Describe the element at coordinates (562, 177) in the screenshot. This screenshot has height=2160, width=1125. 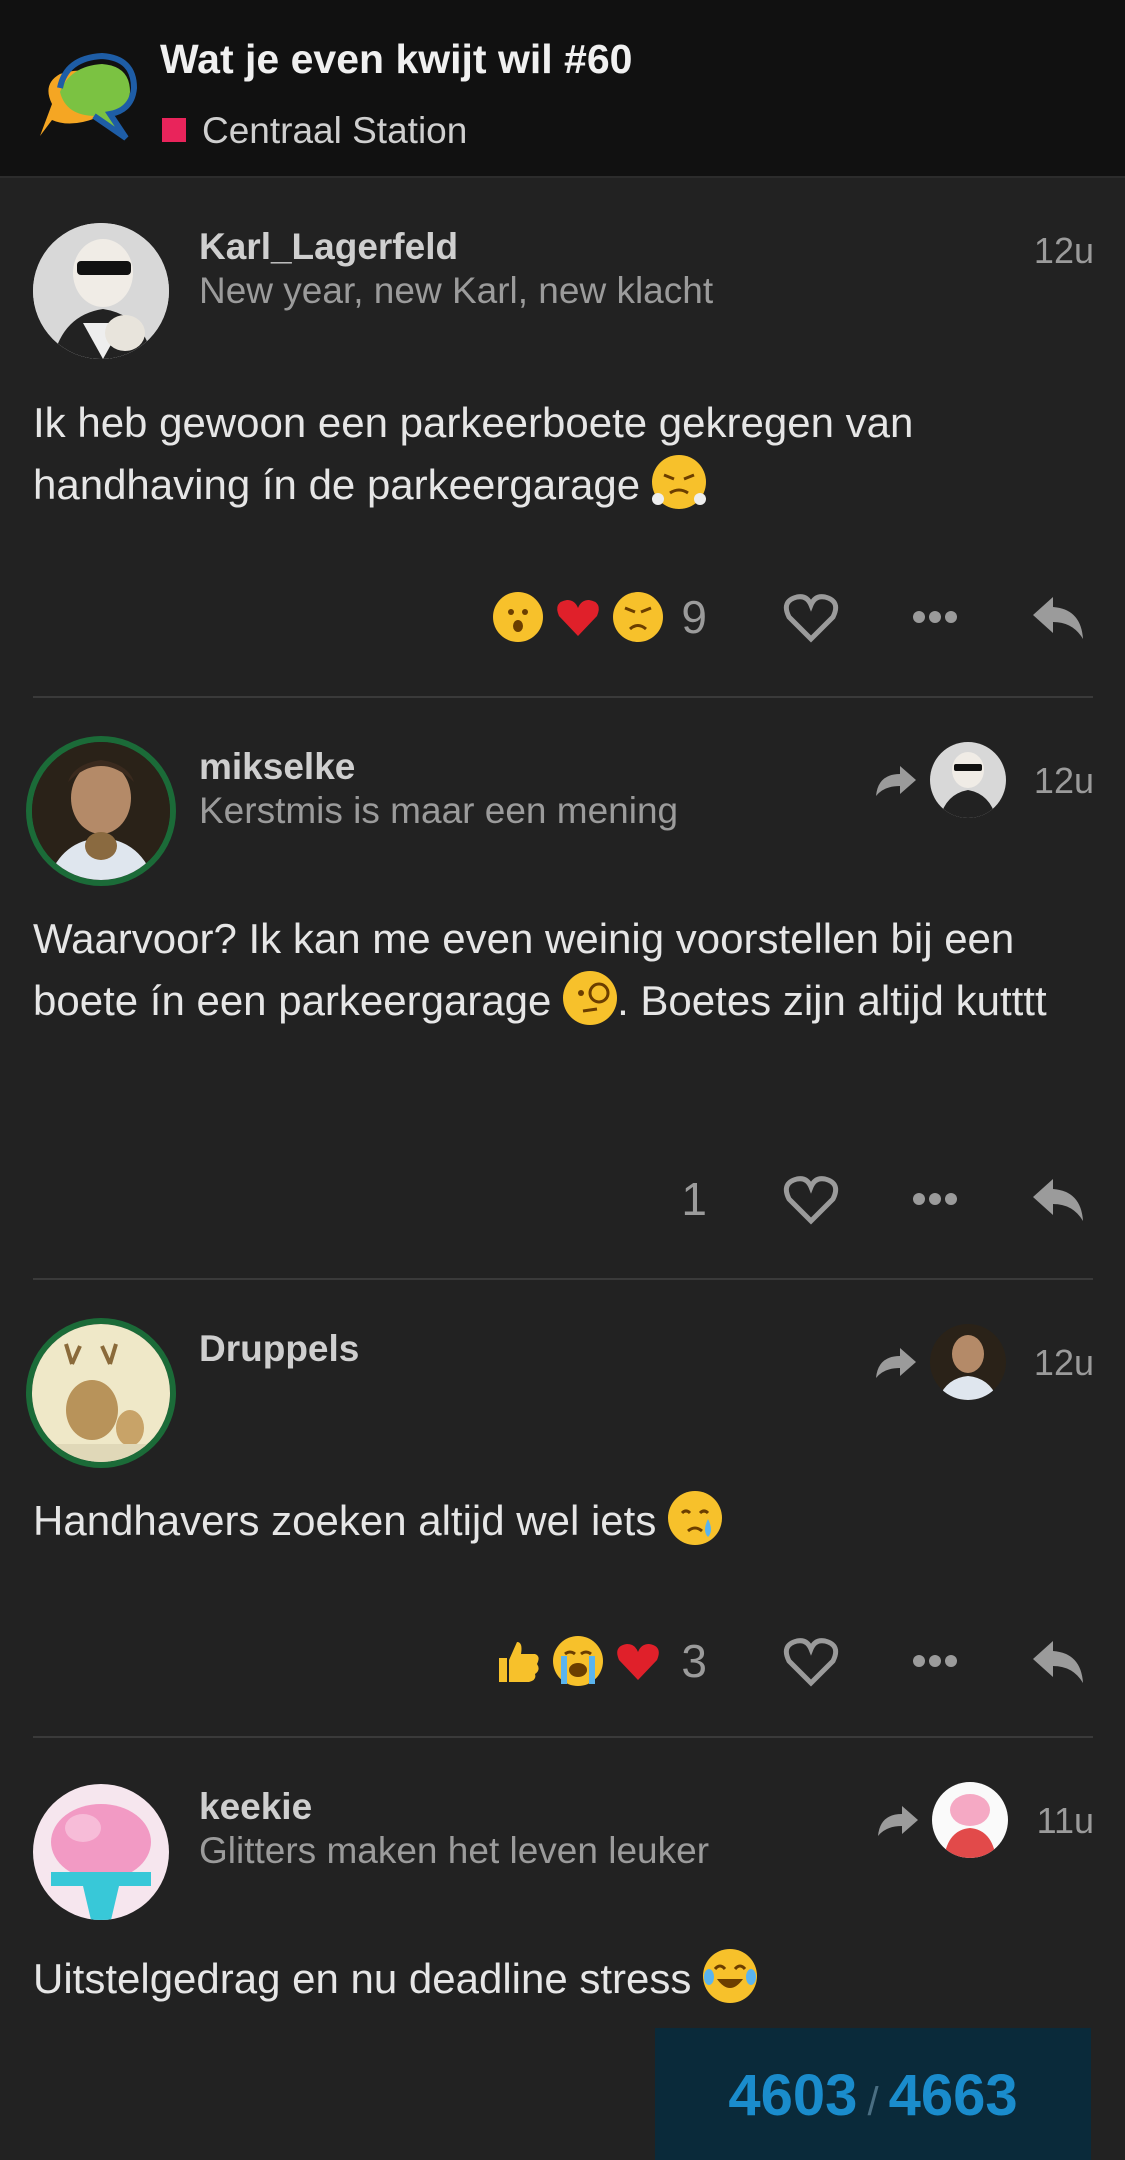
I see `header-divider` at that location.